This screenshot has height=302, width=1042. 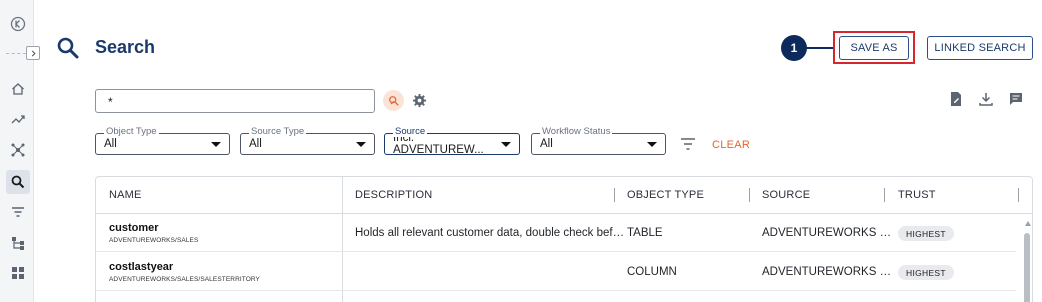 What do you see at coordinates (786, 195) in the screenshot?
I see `column-header-source: SOURCE` at bounding box center [786, 195].